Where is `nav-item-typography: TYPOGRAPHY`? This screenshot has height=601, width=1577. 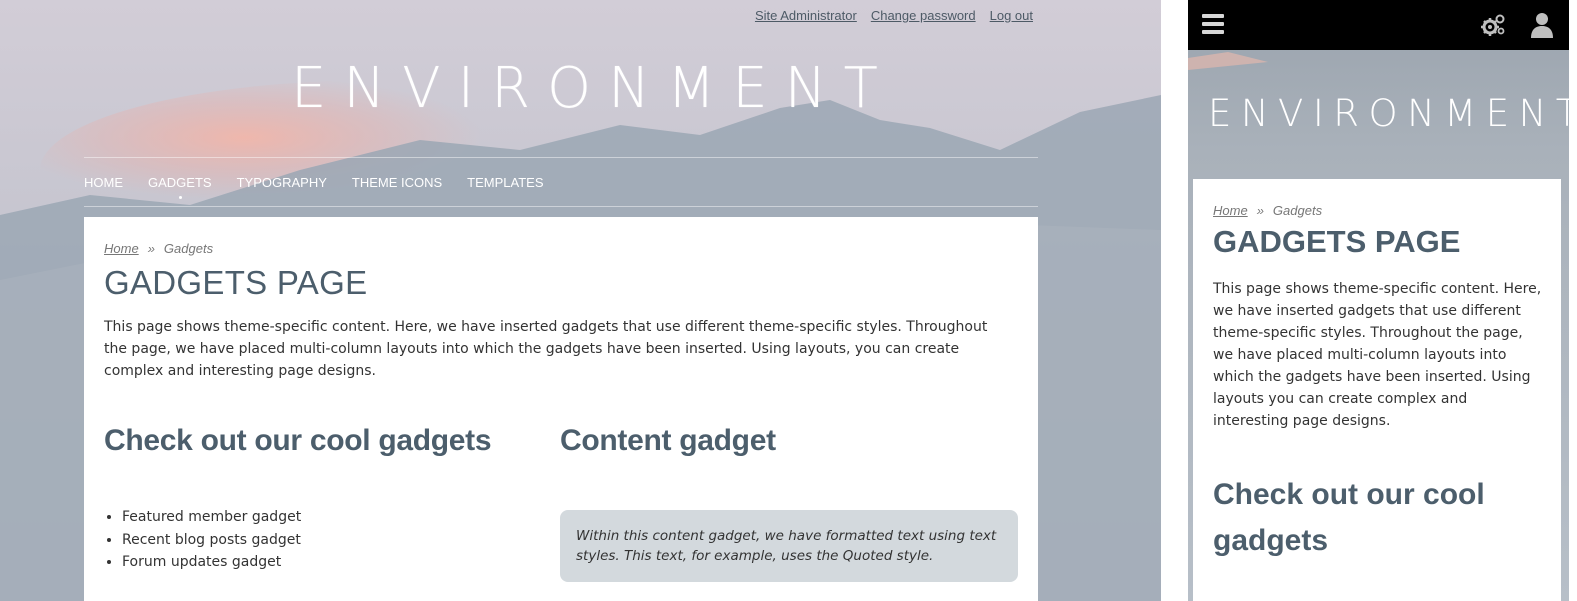
nav-item-typography: TYPOGRAPHY is located at coordinates (282, 182).